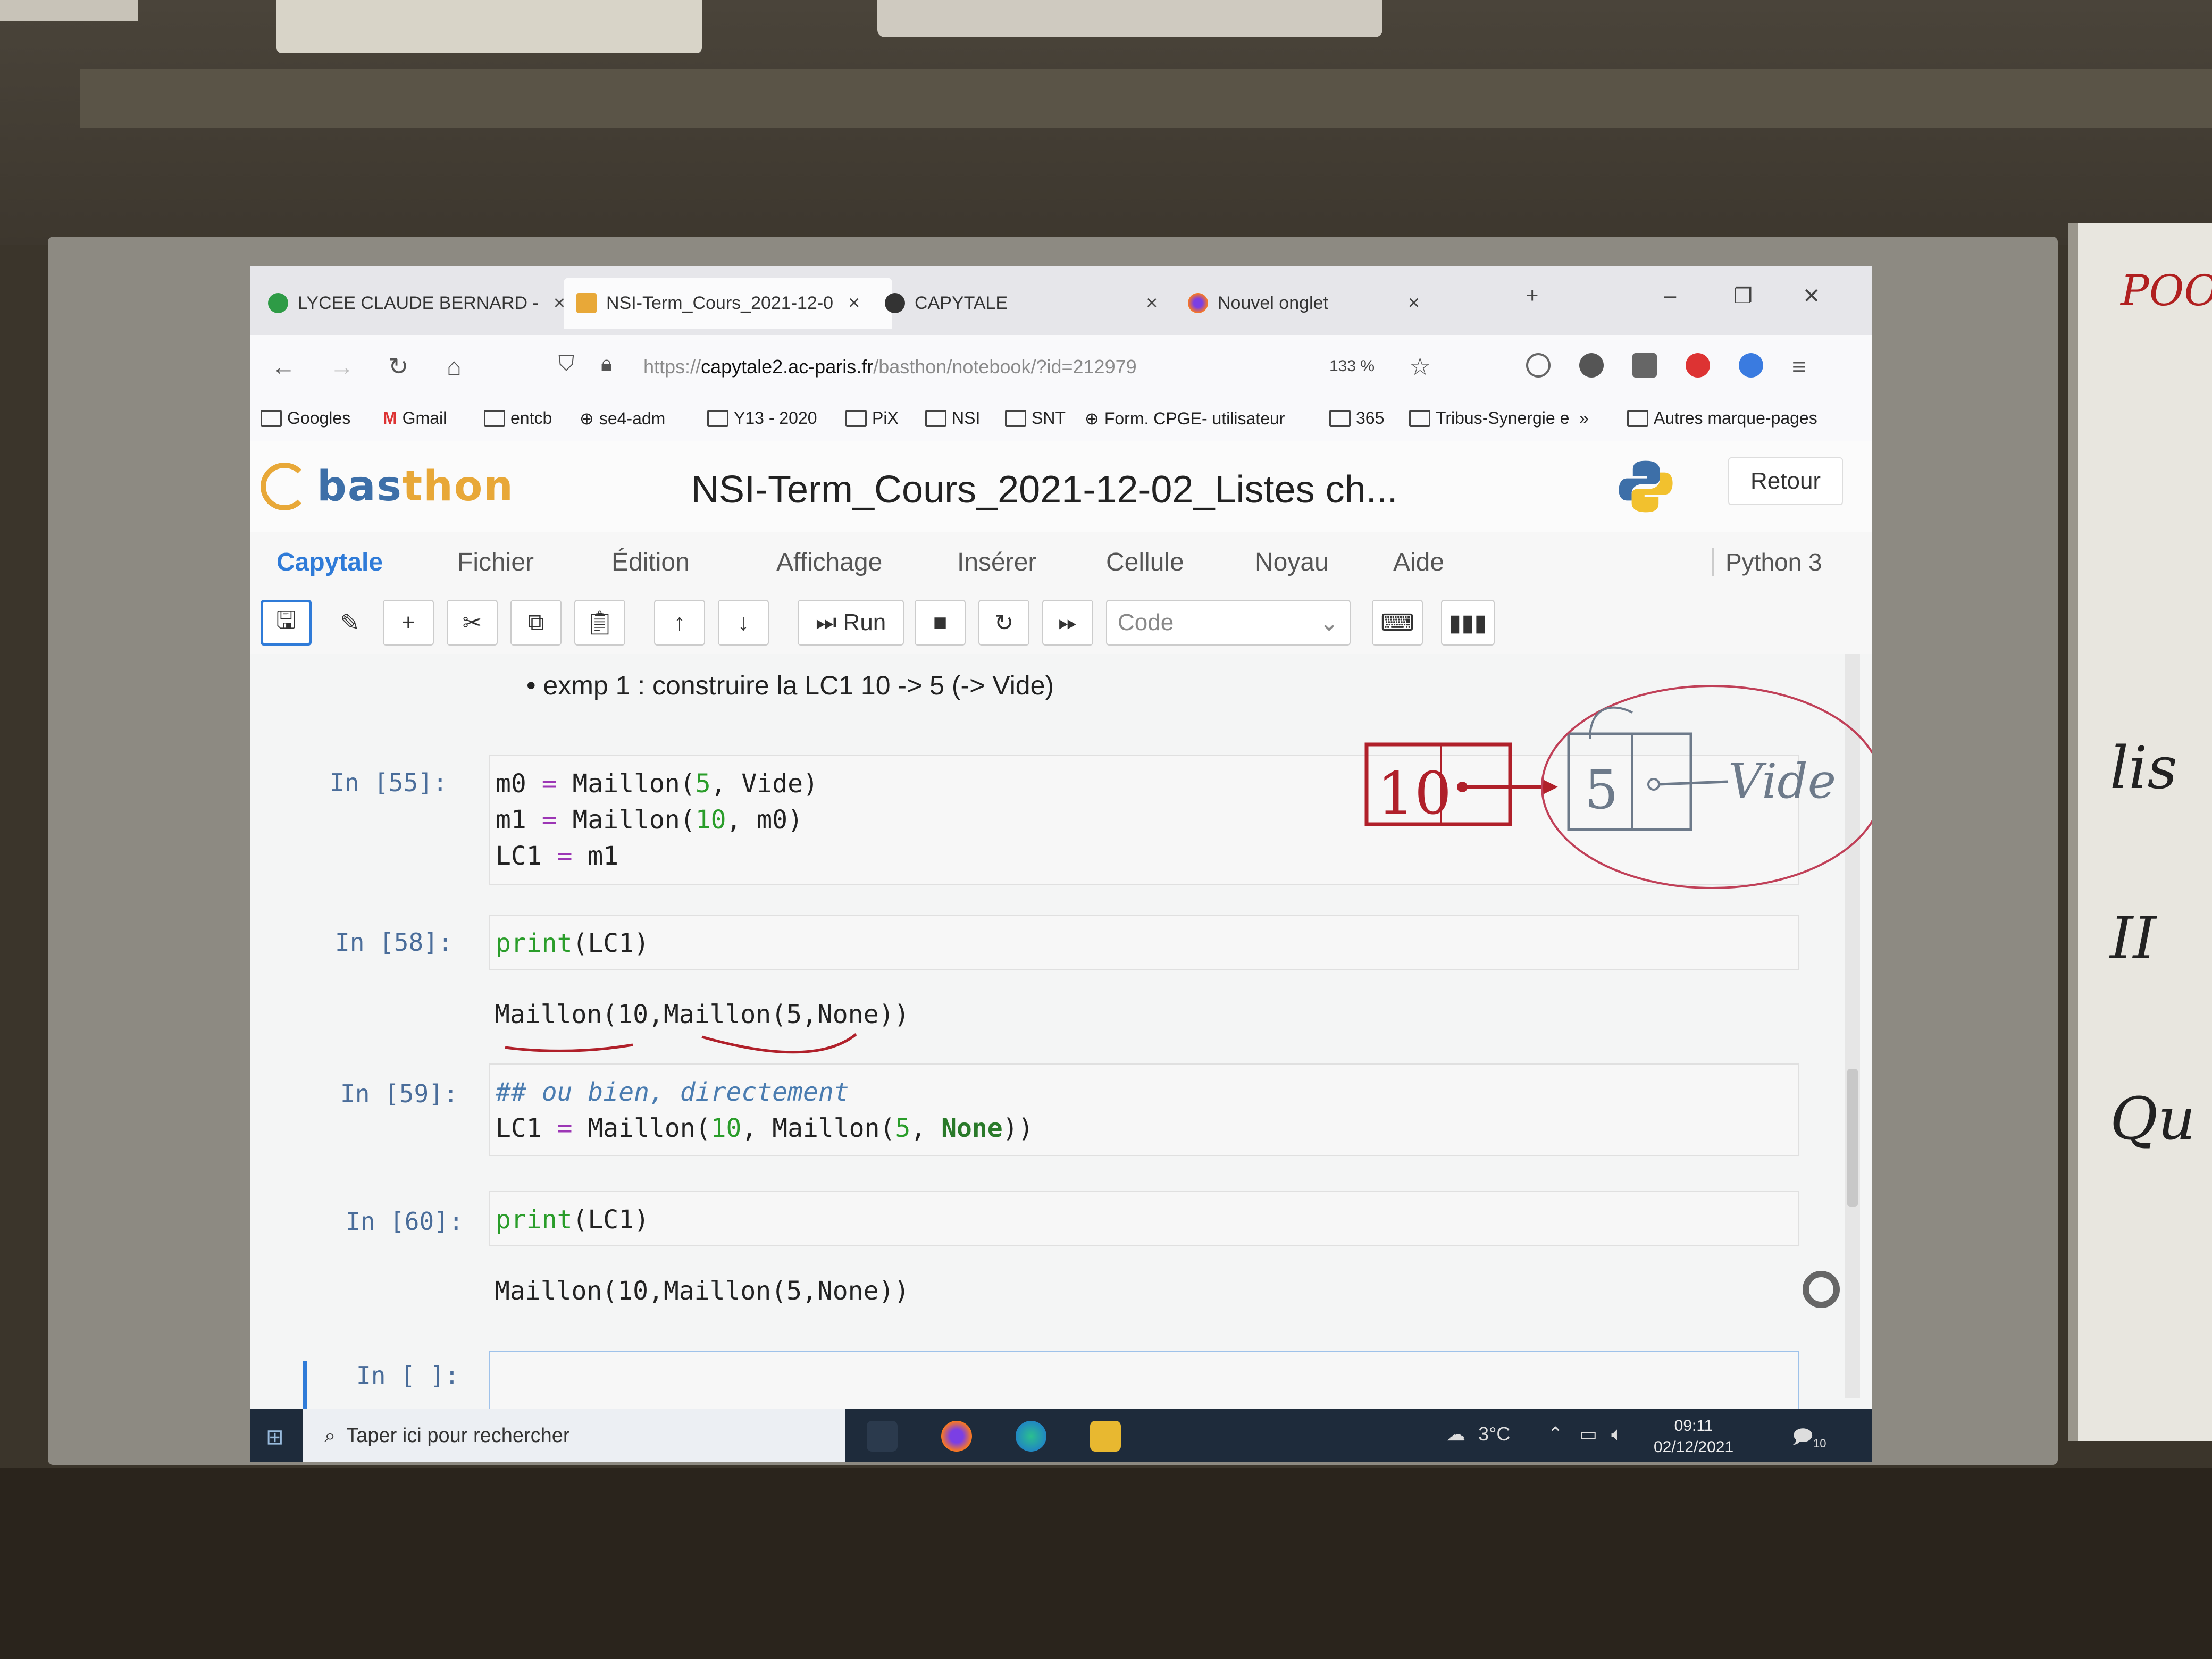 This screenshot has height=1659, width=2212. What do you see at coordinates (329, 562) in the screenshot?
I see `menu-capytale: Capytale` at bounding box center [329, 562].